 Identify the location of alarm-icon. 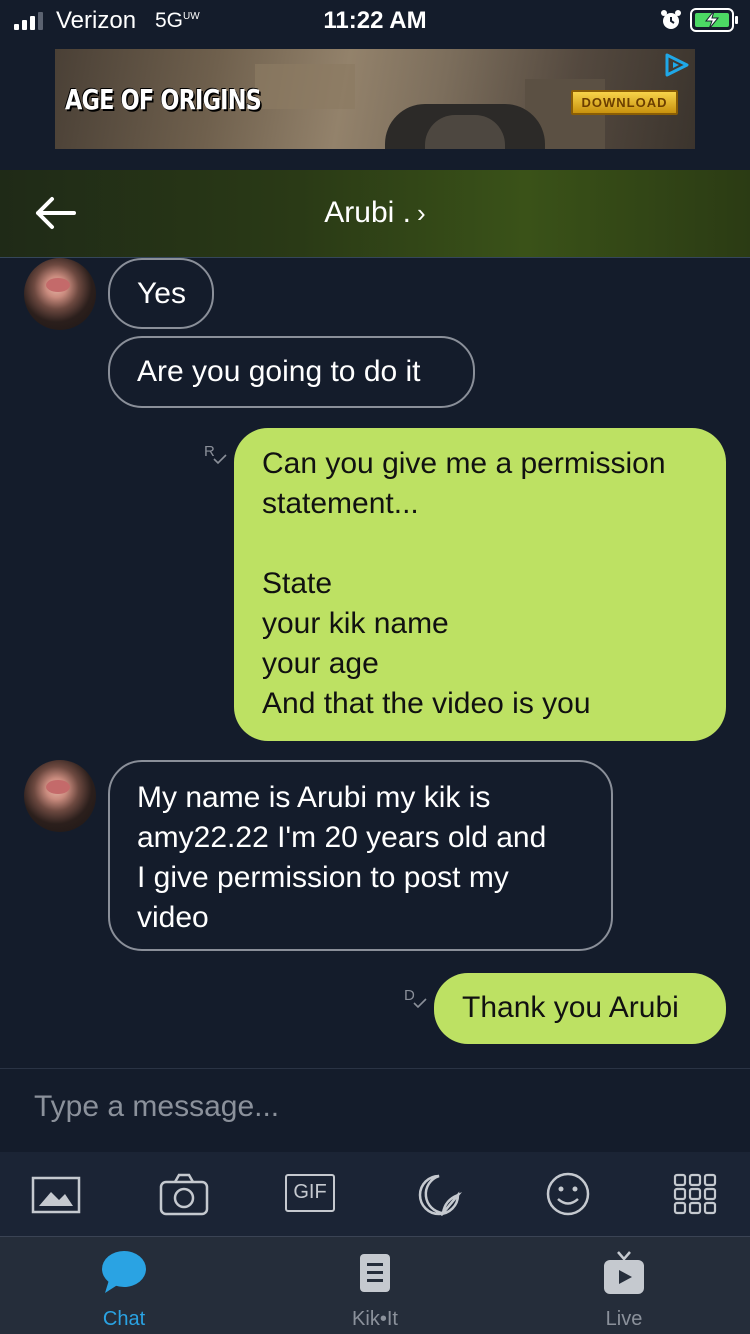
(671, 19).